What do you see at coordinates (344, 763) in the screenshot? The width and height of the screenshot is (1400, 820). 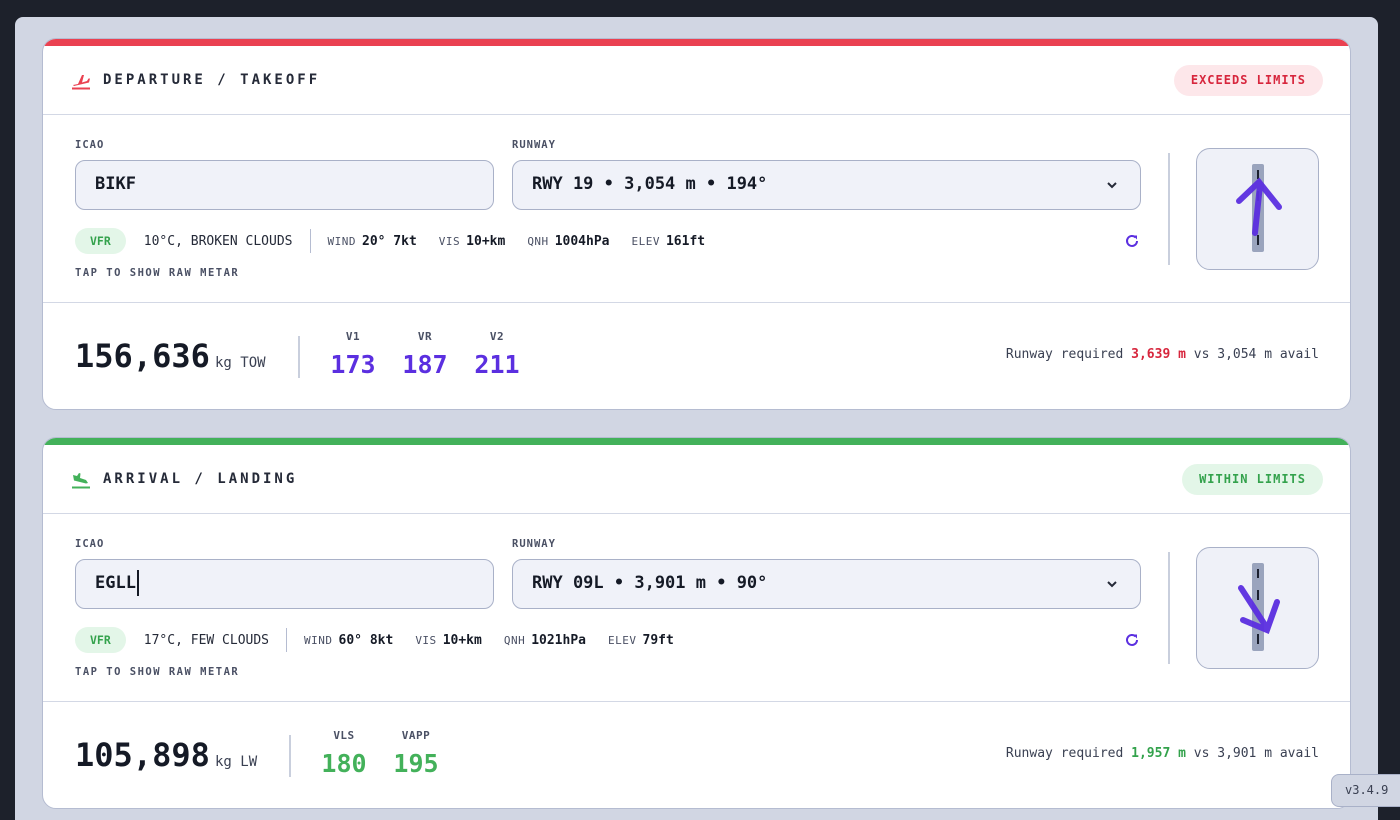 I see `speed-value: 180` at bounding box center [344, 763].